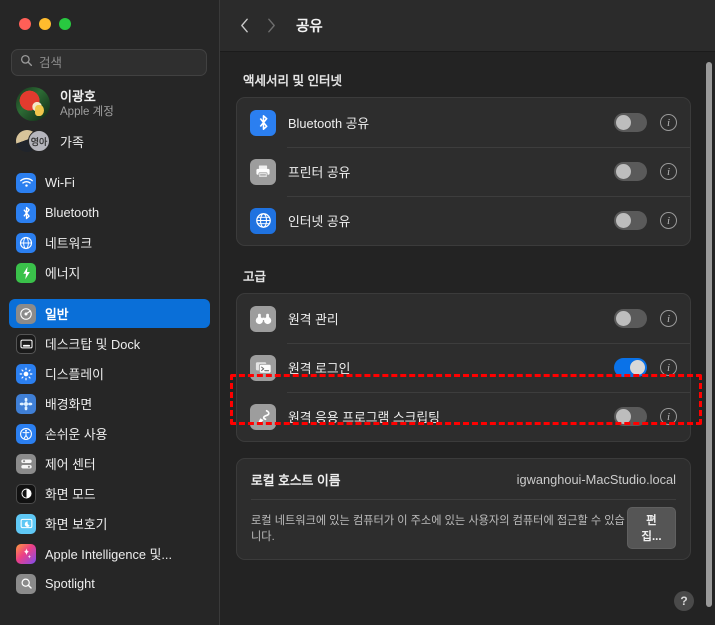  Describe the element at coordinates (72, 142) in the screenshot. I see `family-label: 가족` at that location.